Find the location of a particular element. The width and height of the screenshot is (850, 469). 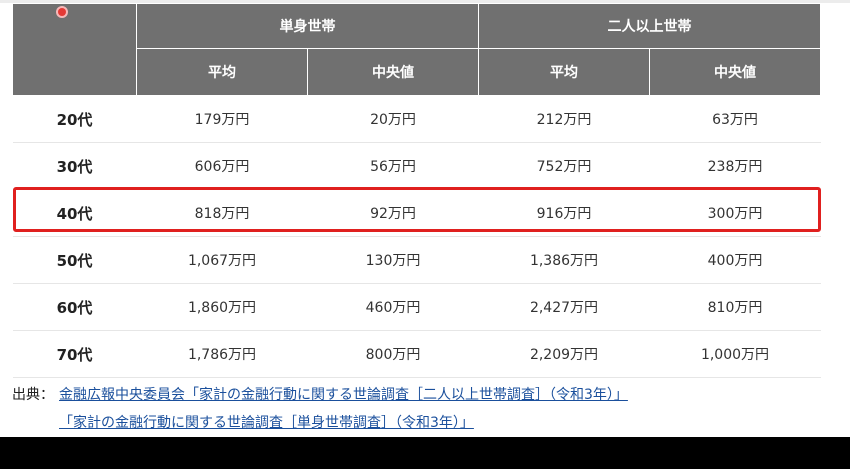

table-row-30s: 30代 606万円 56万円 752万円 238万円 is located at coordinates (416, 166).